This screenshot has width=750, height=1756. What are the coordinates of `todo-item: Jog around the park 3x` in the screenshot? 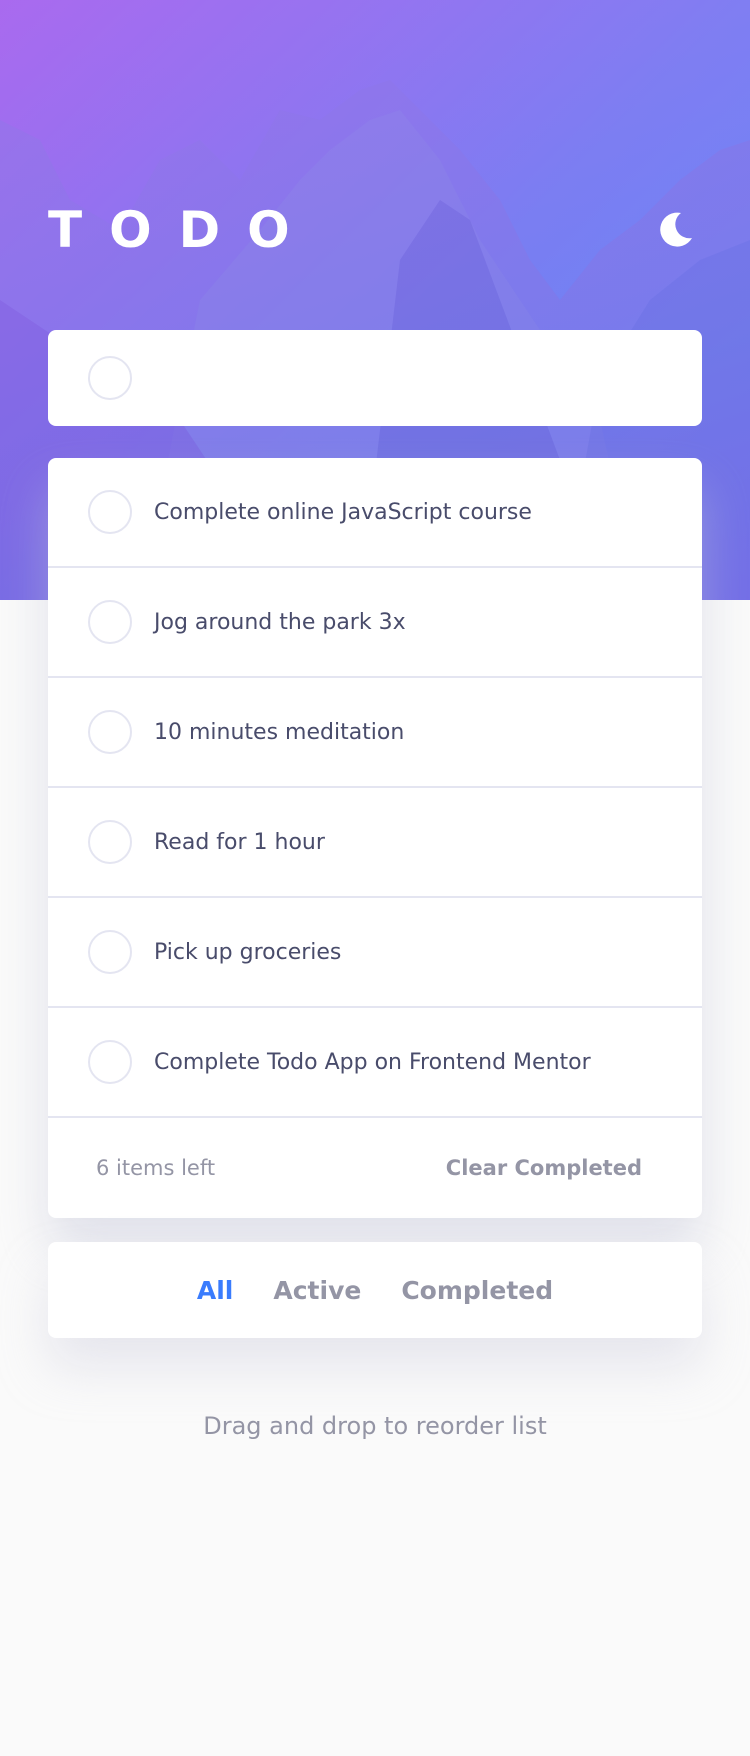 It's located at (375, 623).